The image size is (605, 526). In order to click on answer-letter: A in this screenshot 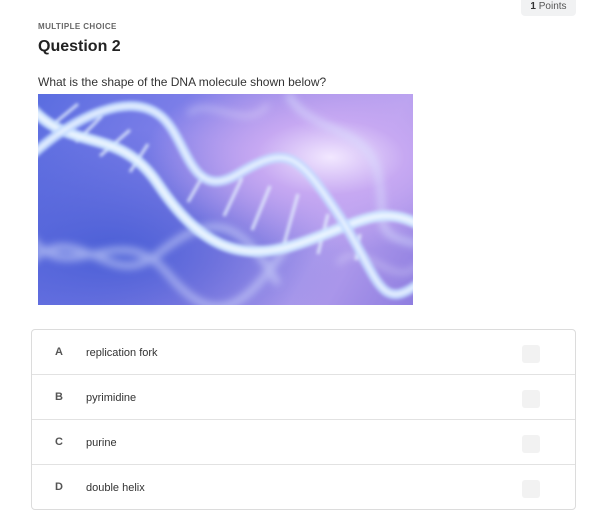, I will do `click(59, 352)`.